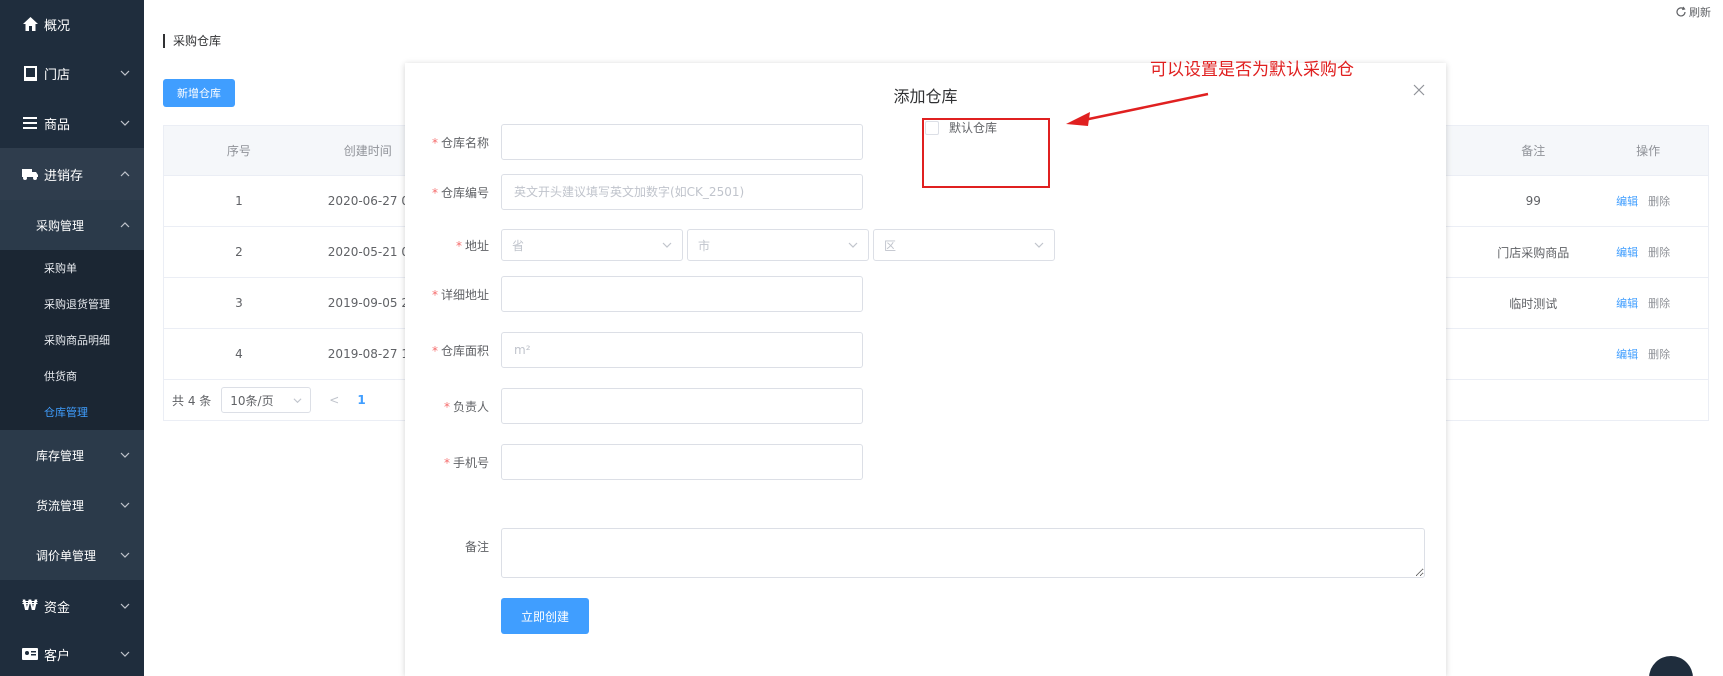 This screenshot has height=676, width=1723. I want to click on sidebar-leaf-warehouse: 仓库管理, so click(72, 412).